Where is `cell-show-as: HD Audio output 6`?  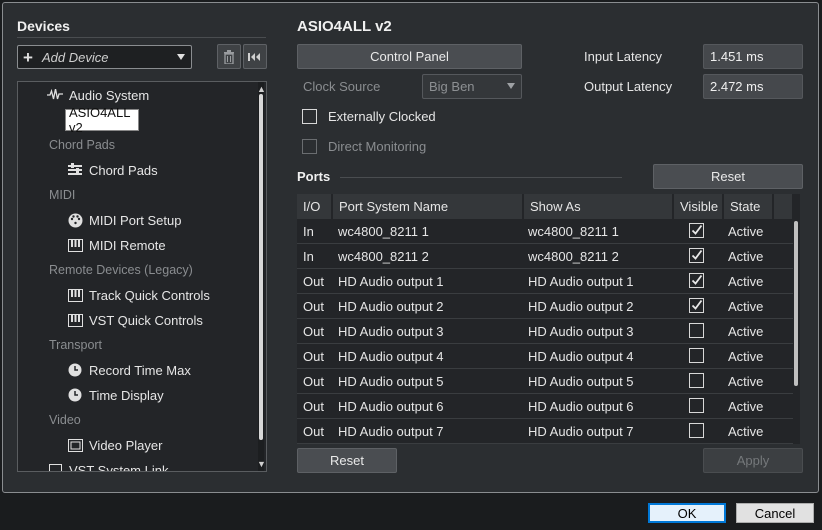
cell-show-as: HD Audio output 6 is located at coordinates (578, 406).